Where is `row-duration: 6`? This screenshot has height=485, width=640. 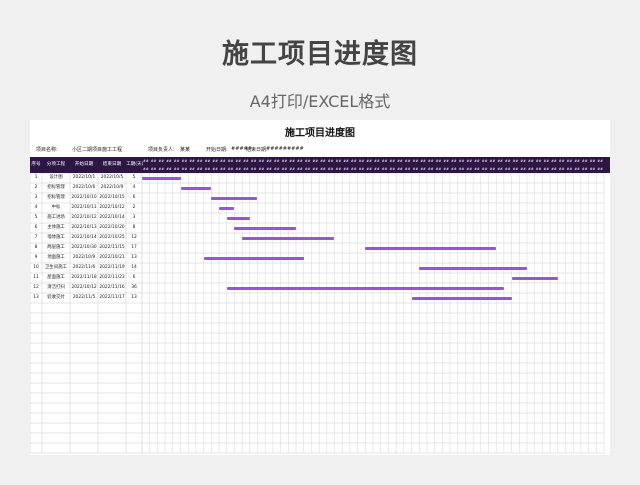
row-duration: 6 is located at coordinates (134, 277).